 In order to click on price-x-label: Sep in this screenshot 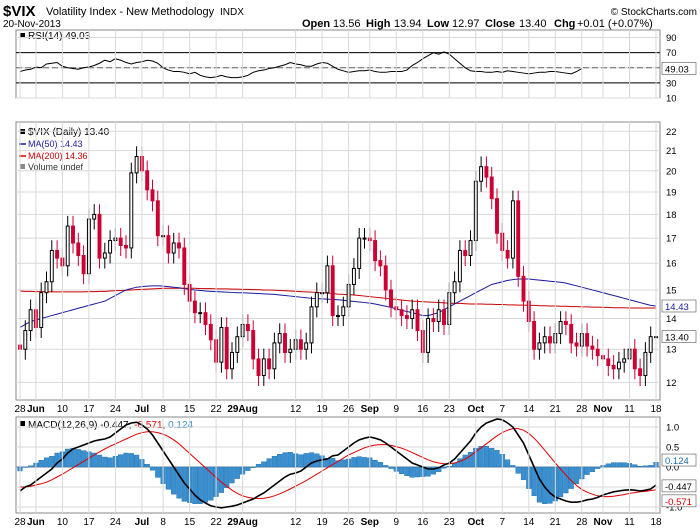, I will do `click(370, 409)`.